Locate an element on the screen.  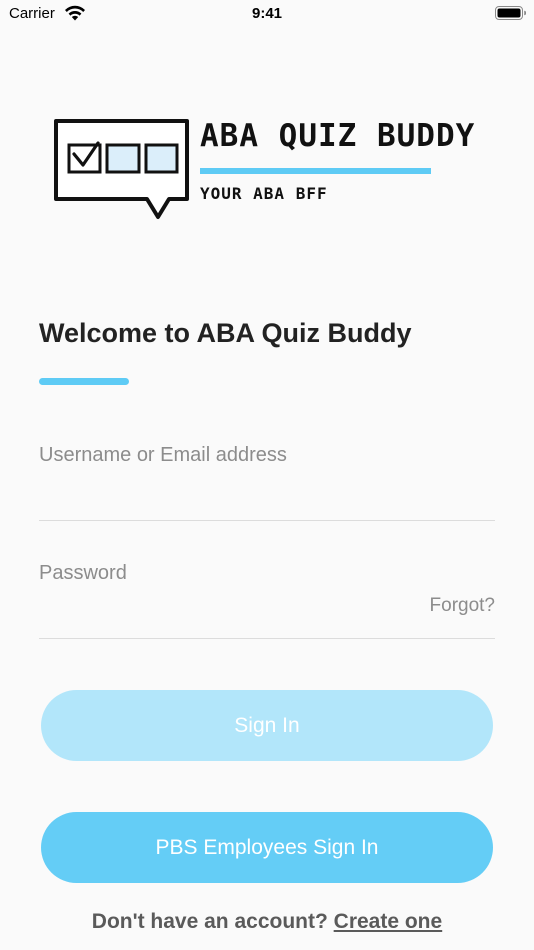
status-bar: Carrier 9:41 is located at coordinates (267, 14).